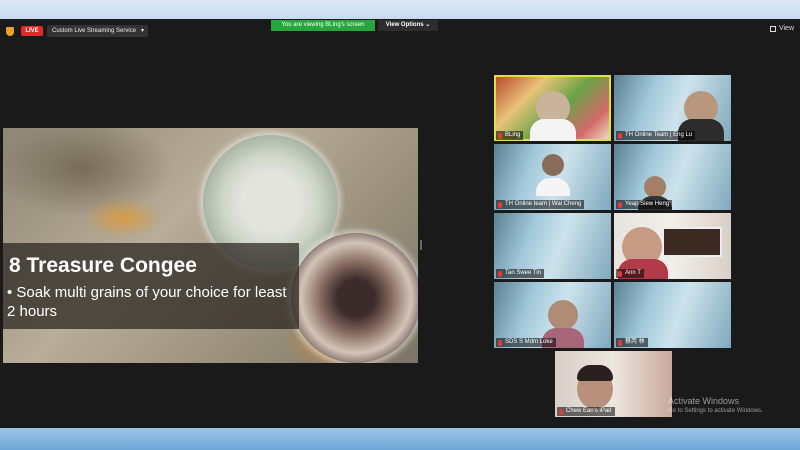 This screenshot has width=800, height=450. Describe the element at coordinates (520, 273) in the screenshot. I see `participant-name-tag: Tan Swee Tin` at that location.